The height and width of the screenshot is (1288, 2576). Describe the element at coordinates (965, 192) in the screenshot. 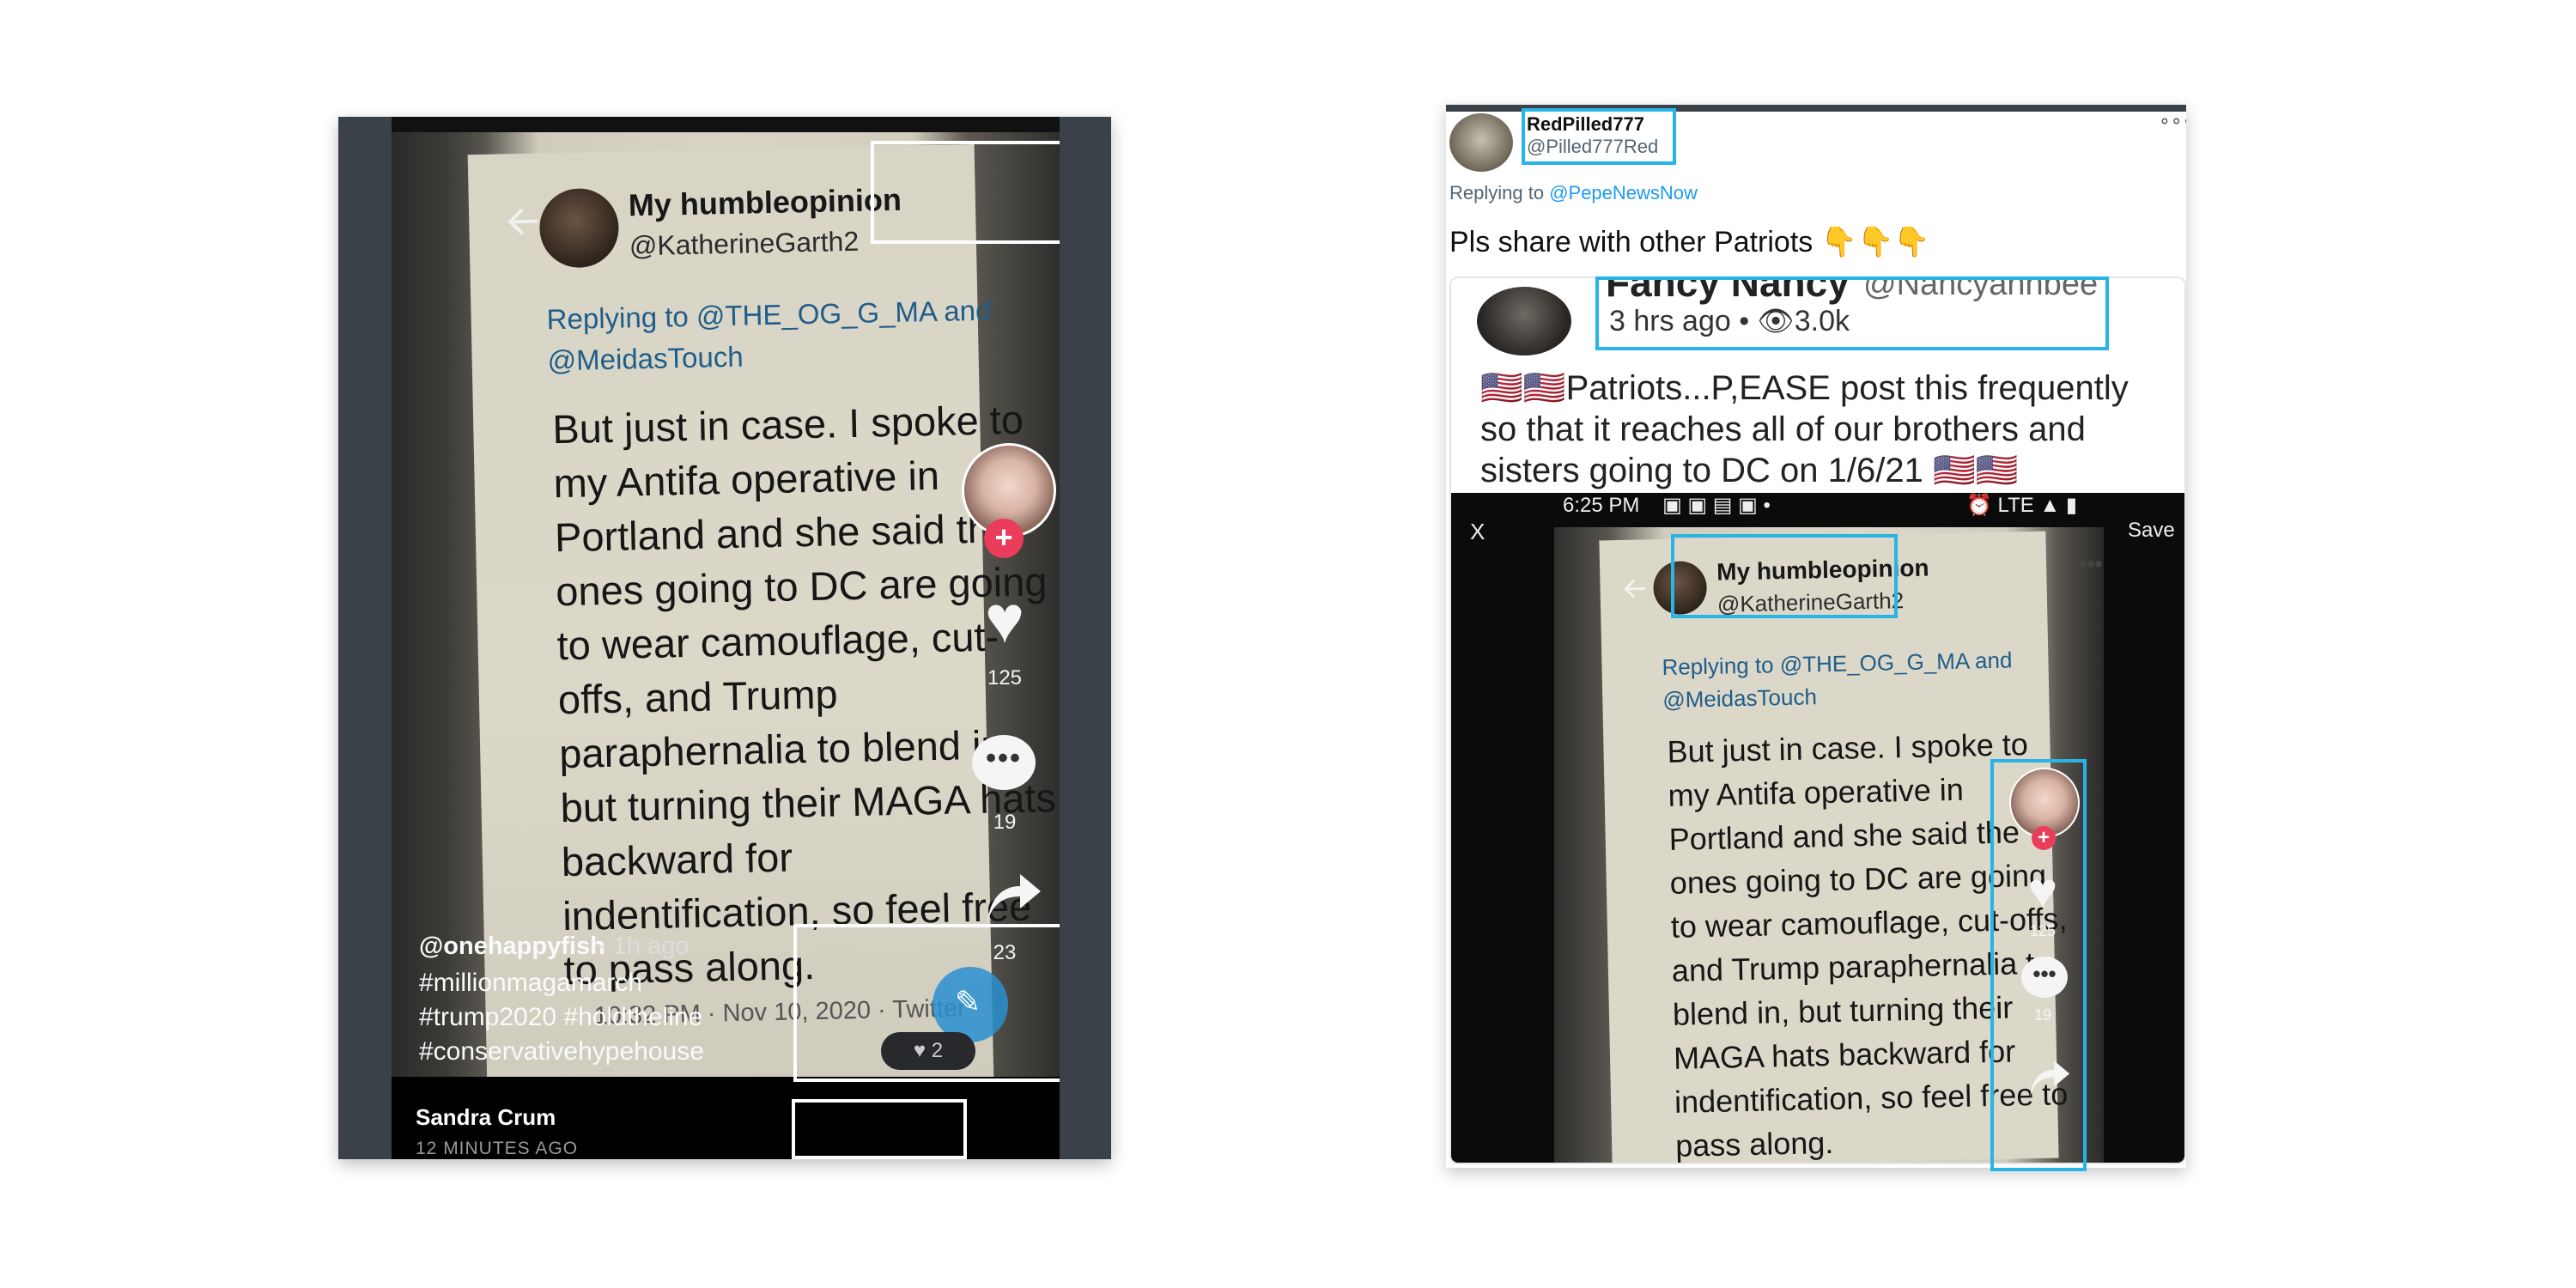

I see `highlight-box-profile` at that location.